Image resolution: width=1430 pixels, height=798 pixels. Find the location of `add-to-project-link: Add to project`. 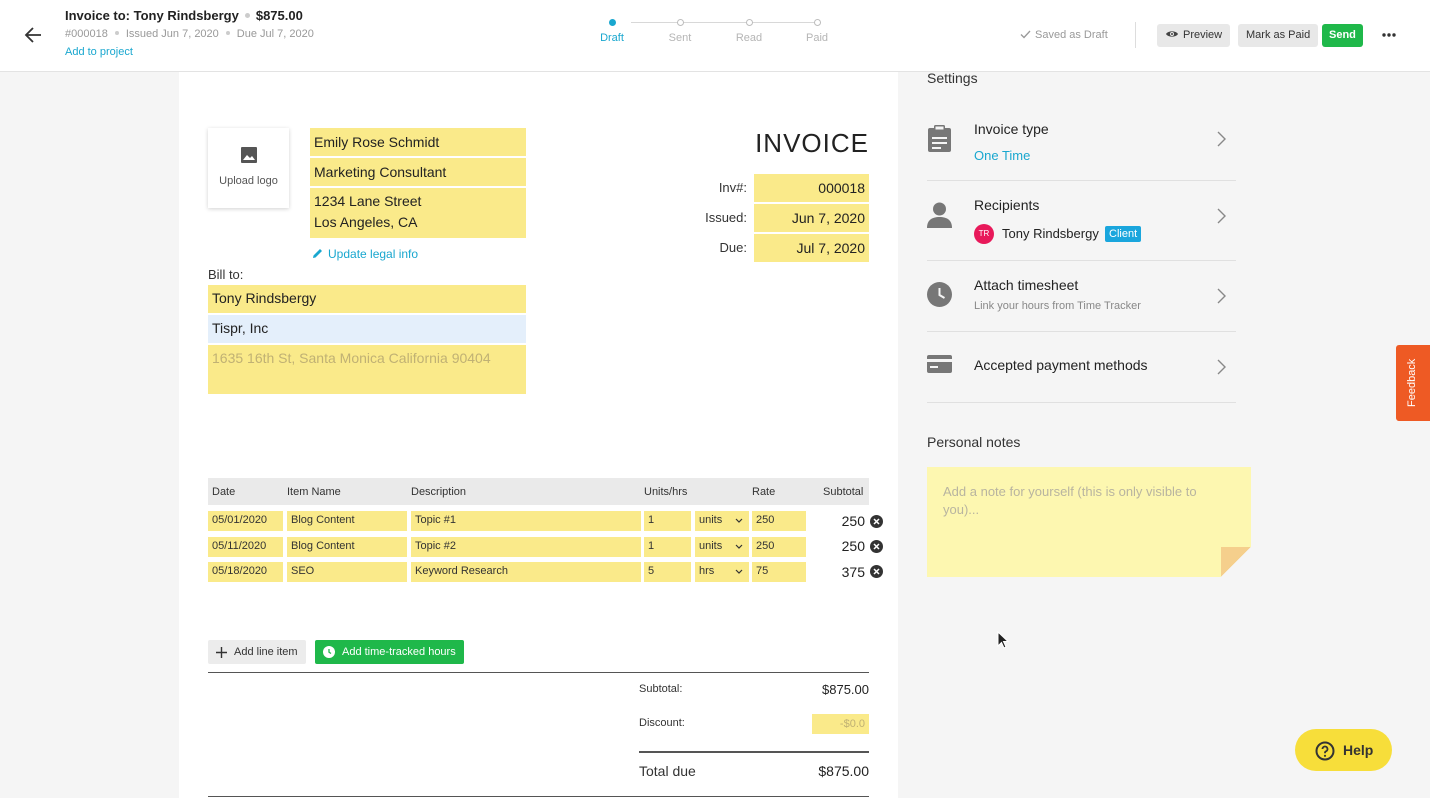

add-to-project-link: Add to project is located at coordinates (99, 52).